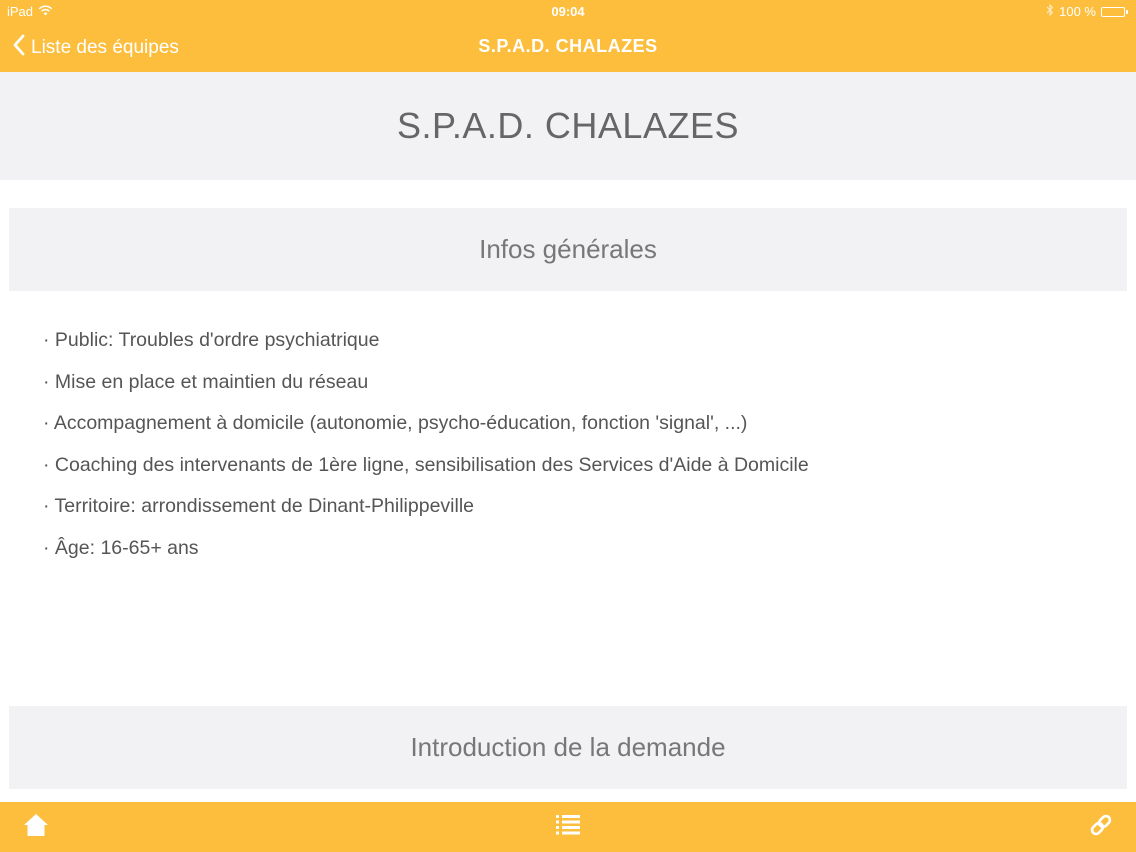  I want to click on status-bar: iPad 09:04 100 %, so click(568, 11).